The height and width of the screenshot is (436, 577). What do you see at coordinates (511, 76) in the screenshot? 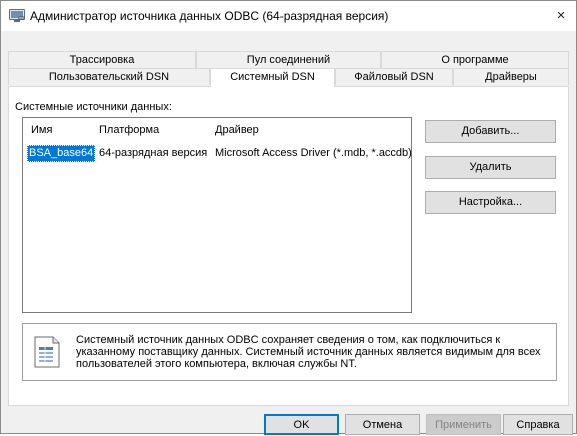
I see `tab-drivers: Драйверы` at bounding box center [511, 76].